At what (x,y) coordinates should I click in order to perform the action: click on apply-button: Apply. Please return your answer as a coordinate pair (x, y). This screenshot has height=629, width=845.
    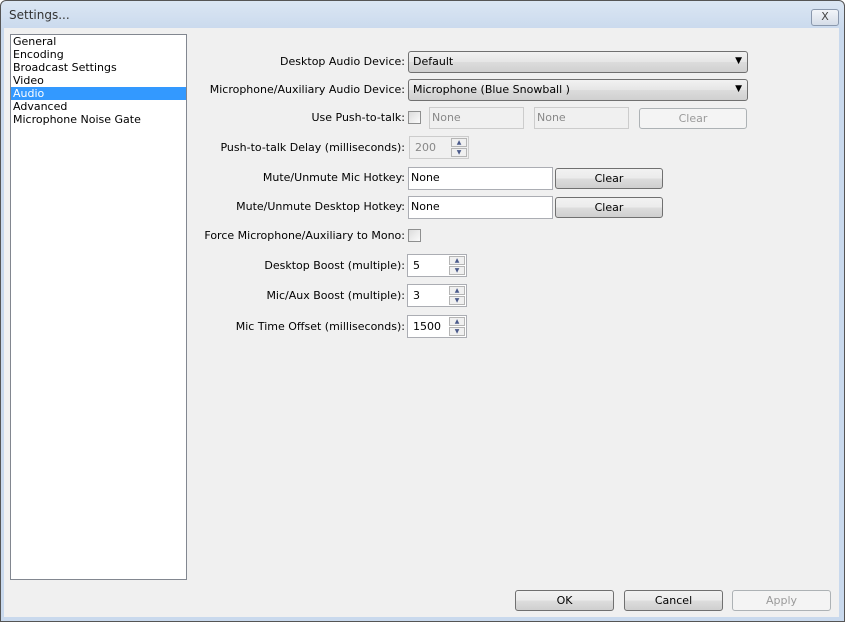
    Looking at the image, I should click on (781, 600).